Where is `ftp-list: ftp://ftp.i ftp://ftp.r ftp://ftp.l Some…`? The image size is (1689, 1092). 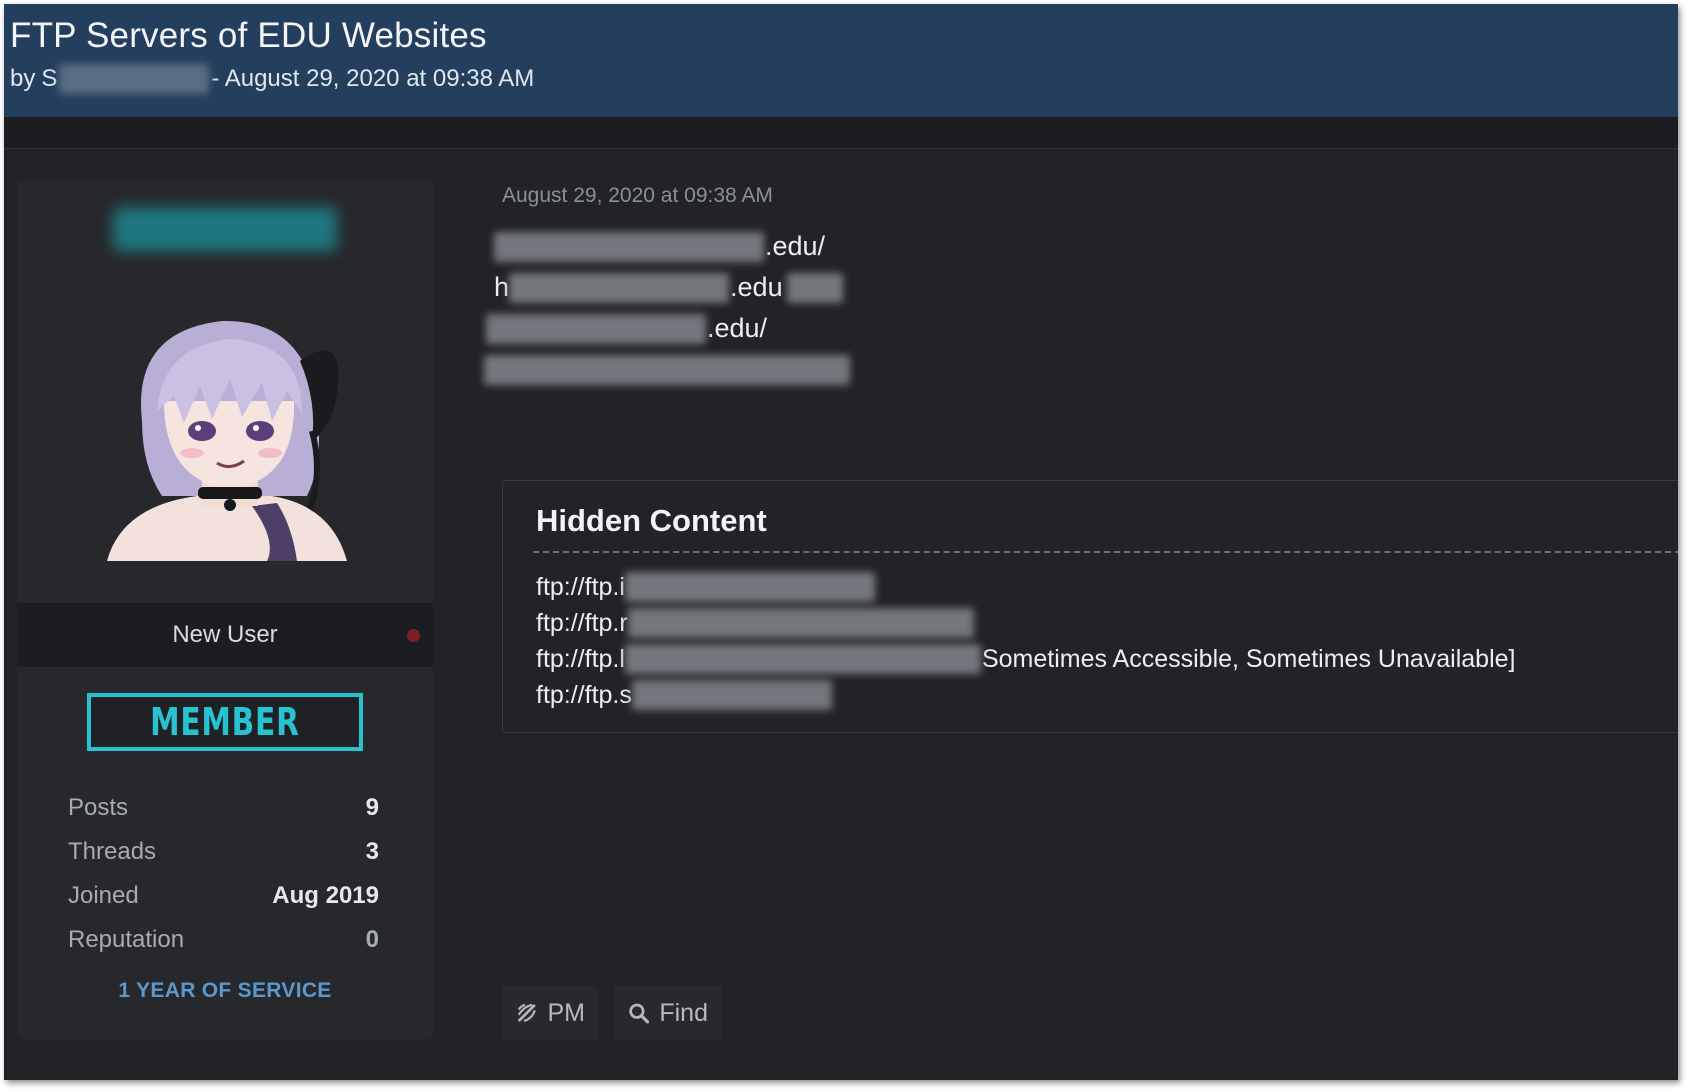
ftp-list: ftp://ftp.i ftp://ftp.r ftp://ftp.l Some… is located at coordinates (1026, 641).